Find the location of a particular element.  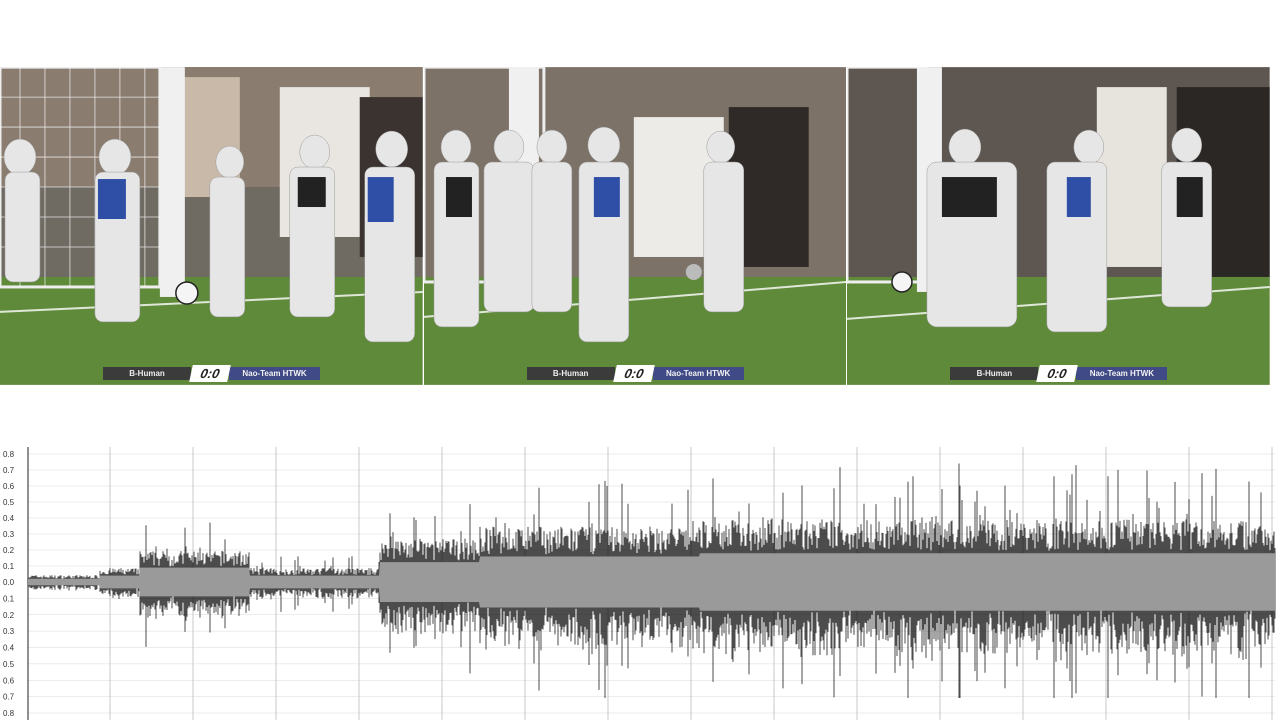

scoreboard-overlay-1: B-Human 0:0 Nao-Team HTWK is located at coordinates (211, 373).